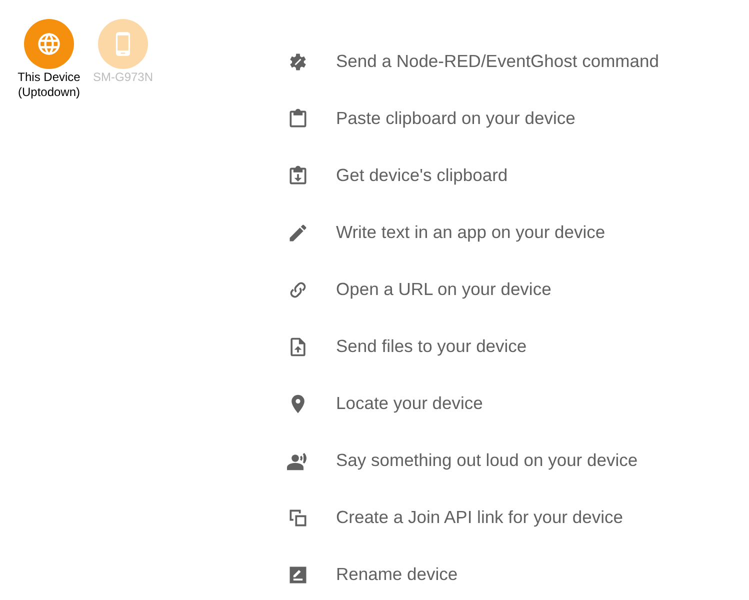  Describe the element at coordinates (477, 289) in the screenshot. I see `menu-item: Open a URL on your device` at that location.